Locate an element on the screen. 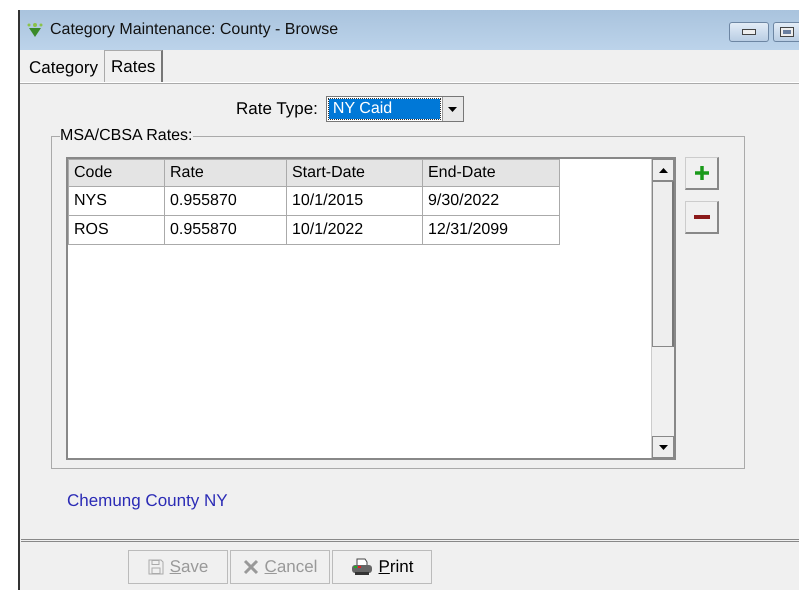 The image size is (799, 590). x-icon is located at coordinates (250, 567).